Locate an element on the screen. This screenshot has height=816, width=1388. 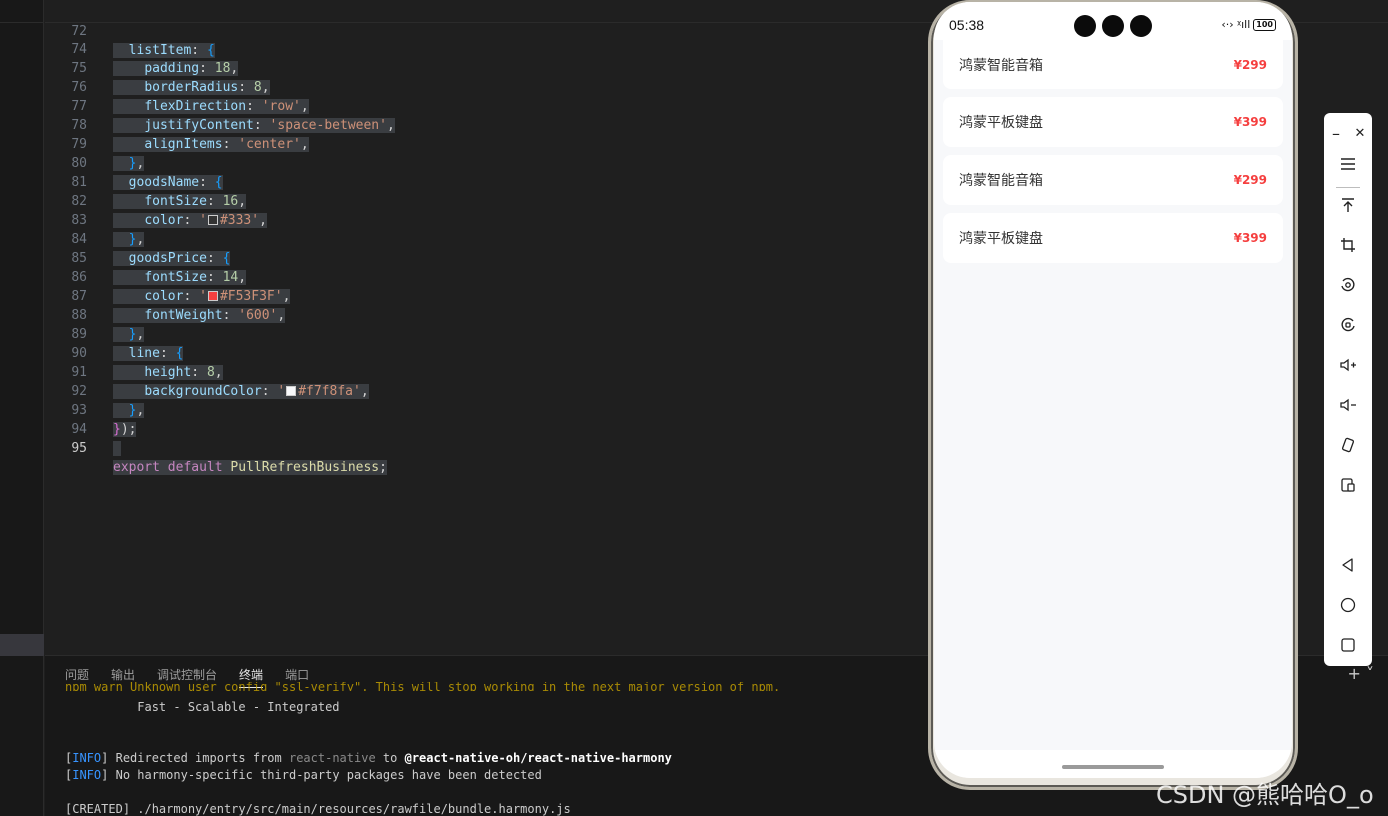
pin-top-icon is located at coordinates (1348, 205).